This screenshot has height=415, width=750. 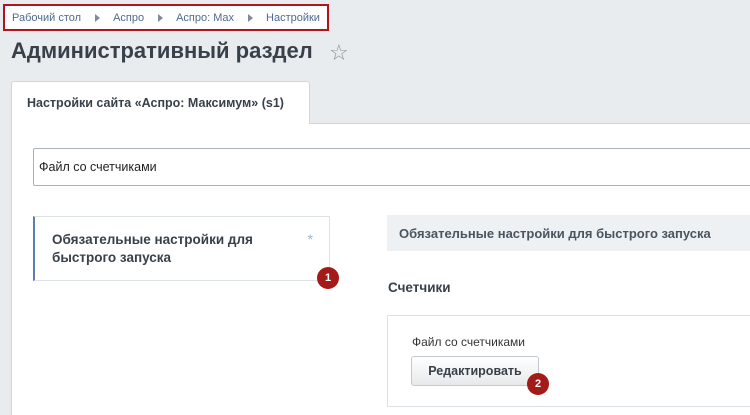 What do you see at coordinates (166, 17) in the screenshot?
I see `breadcrumb: Рабочий стол Аспро Аспро: Max Настройки` at bounding box center [166, 17].